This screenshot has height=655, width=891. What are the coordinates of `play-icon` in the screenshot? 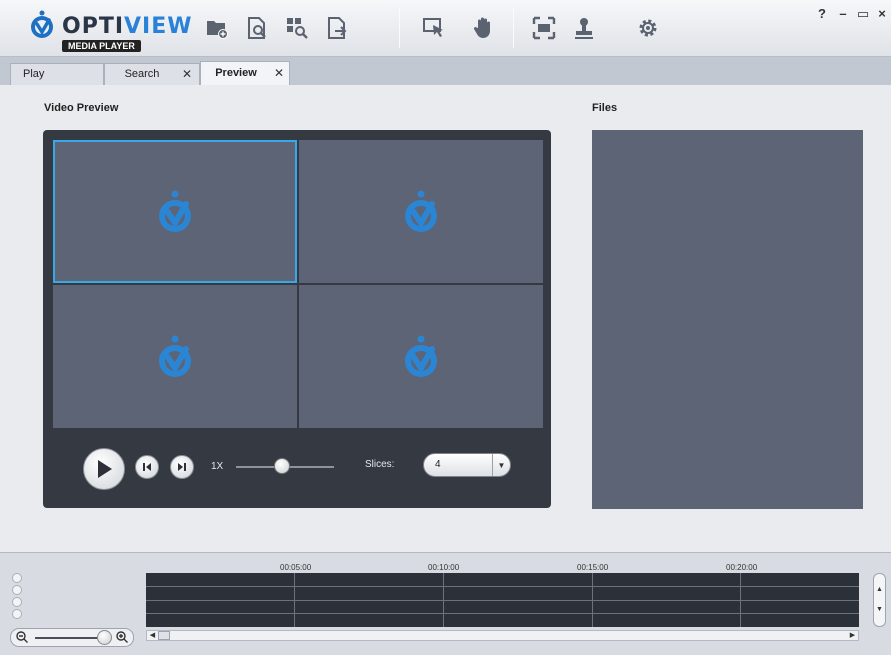 It's located at (105, 469).